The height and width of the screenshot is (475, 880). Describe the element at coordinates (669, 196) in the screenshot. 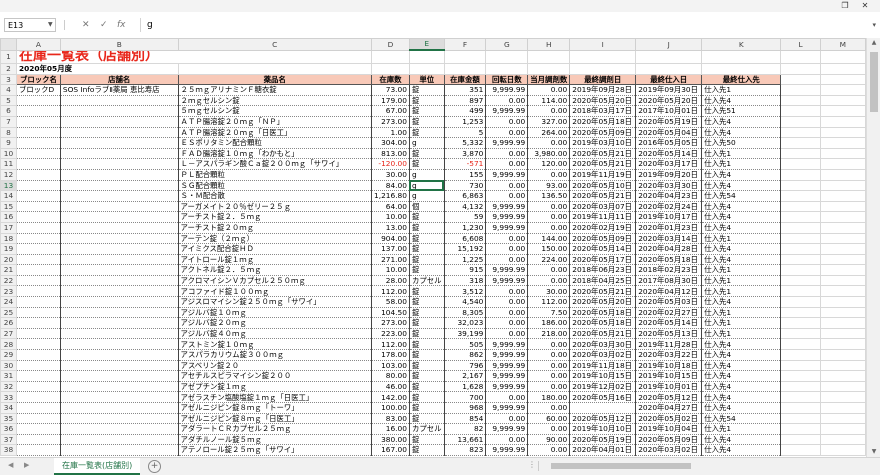

I see `table-cell: 2020年04月23日` at that location.